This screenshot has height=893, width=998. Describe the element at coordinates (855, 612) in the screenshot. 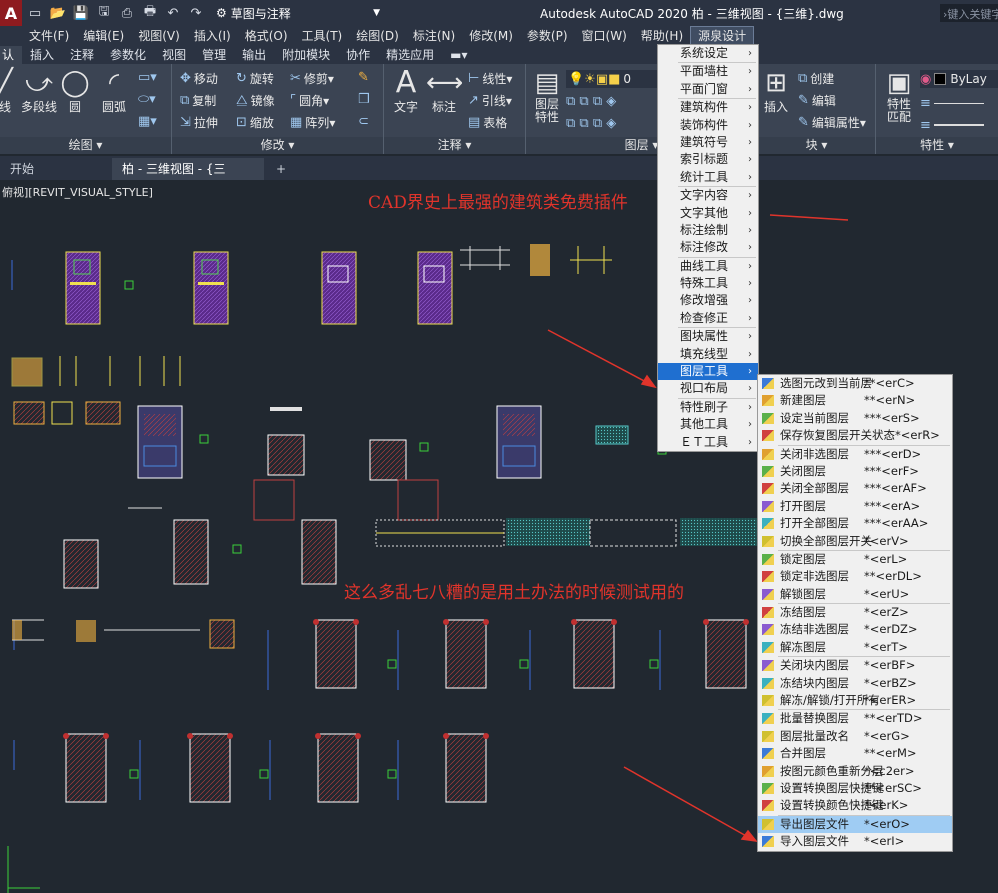

I see `layer-menu-item: 冻结图层 *<erZ>` at that location.